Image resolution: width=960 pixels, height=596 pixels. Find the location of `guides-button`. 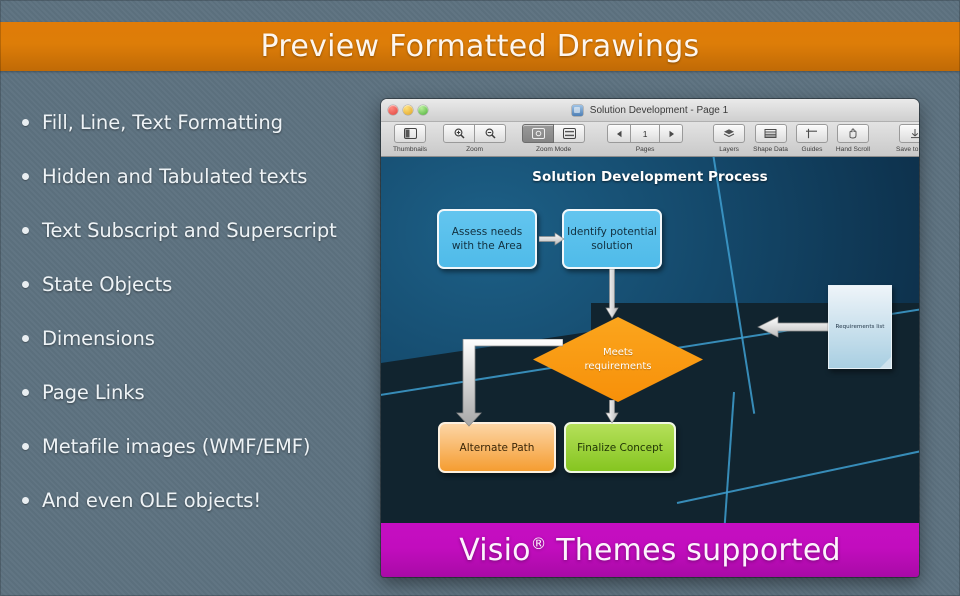

guides-button is located at coordinates (811, 133).